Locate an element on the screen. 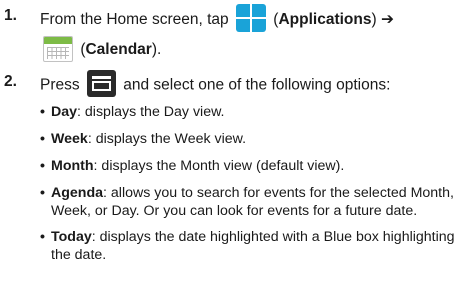  applications-icon is located at coordinates (250, 18).